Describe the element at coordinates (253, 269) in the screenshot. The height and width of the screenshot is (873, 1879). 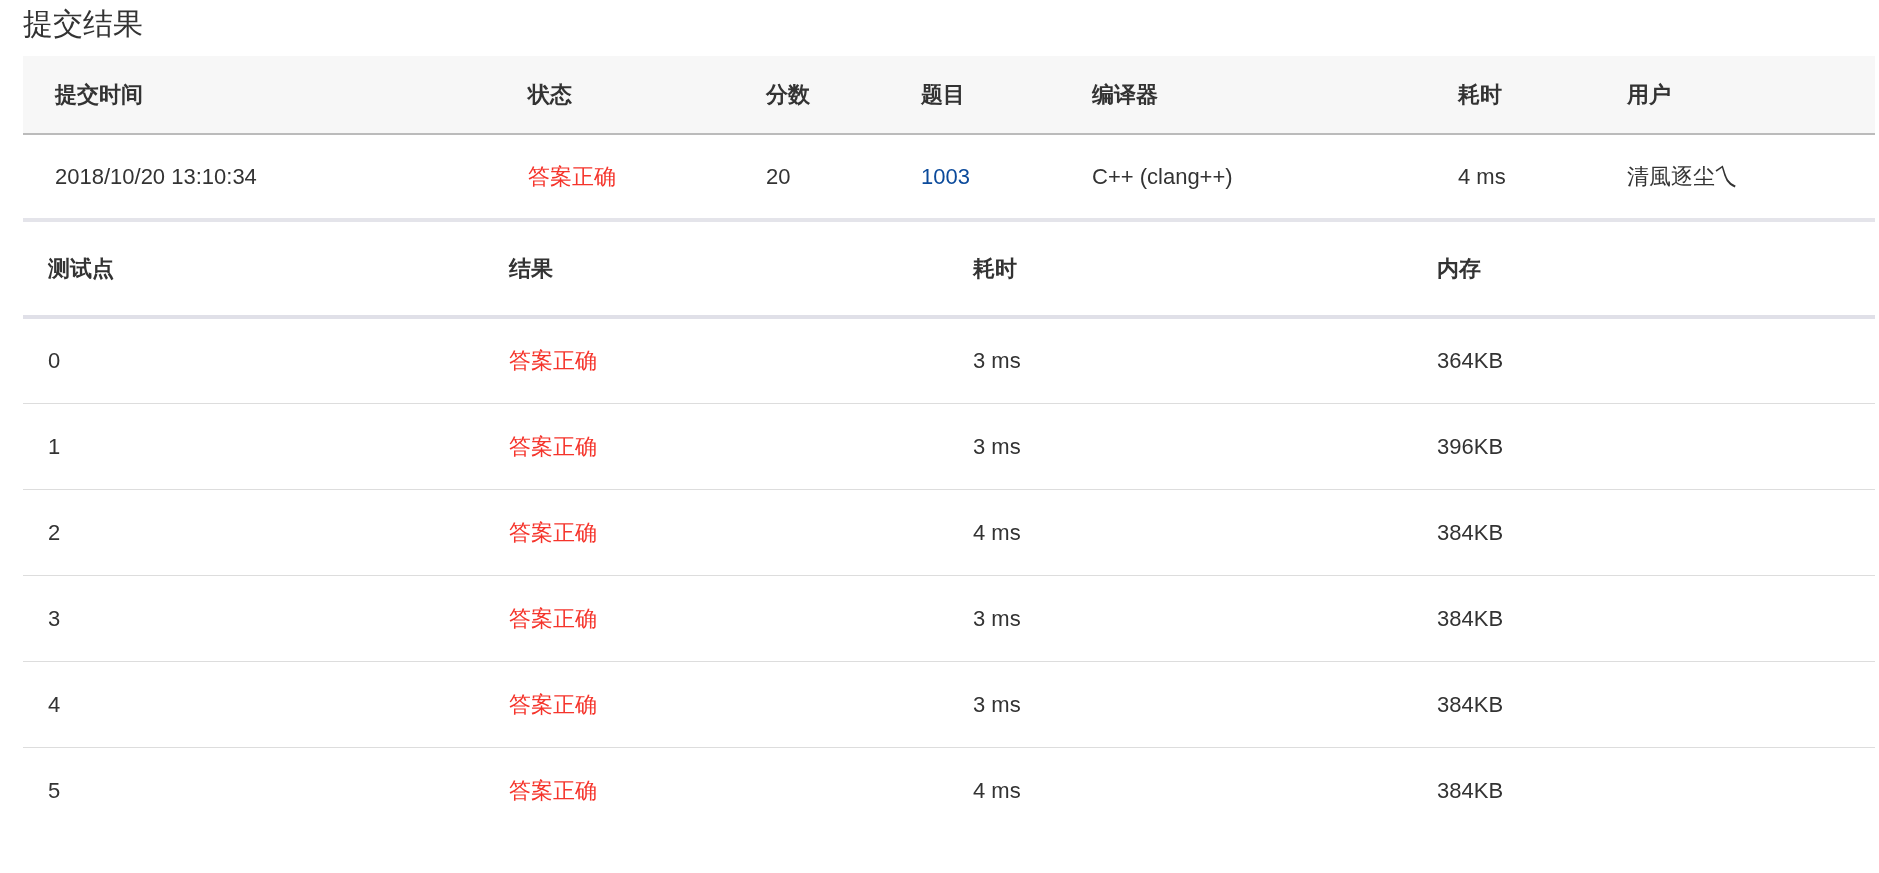
I see `column-header: 测试点` at that location.